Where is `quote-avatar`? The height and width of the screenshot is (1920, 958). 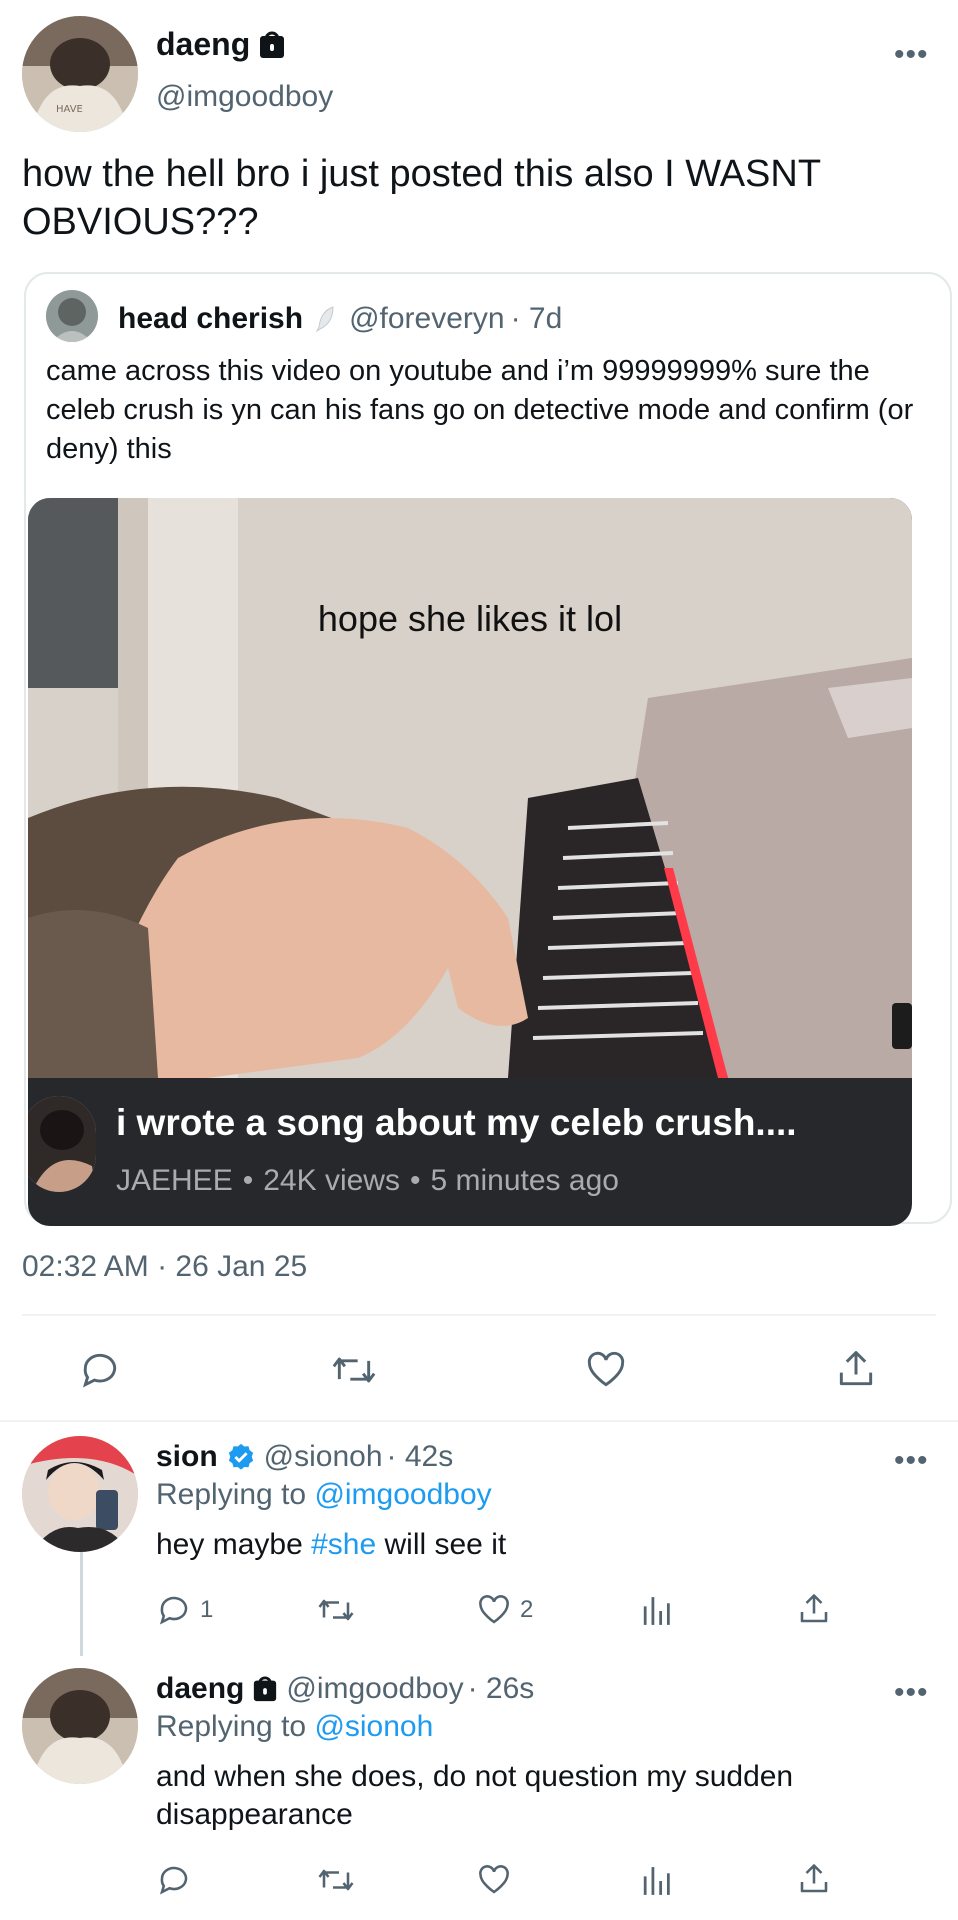
quote-avatar is located at coordinates (72, 316).